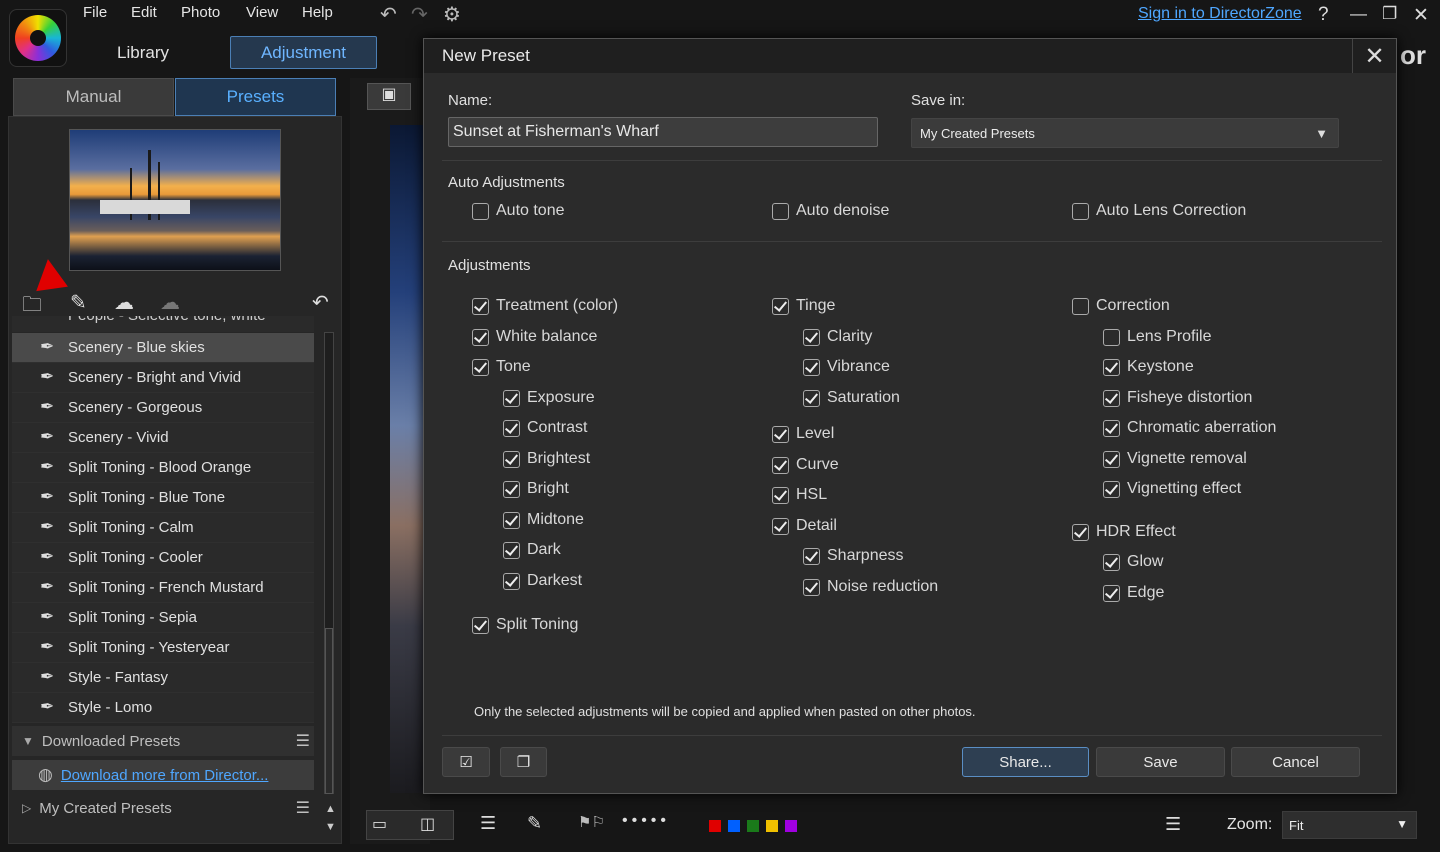 The height and width of the screenshot is (852, 1440). What do you see at coordinates (536, 489) in the screenshot?
I see `bright-checkbox: Bright` at bounding box center [536, 489].